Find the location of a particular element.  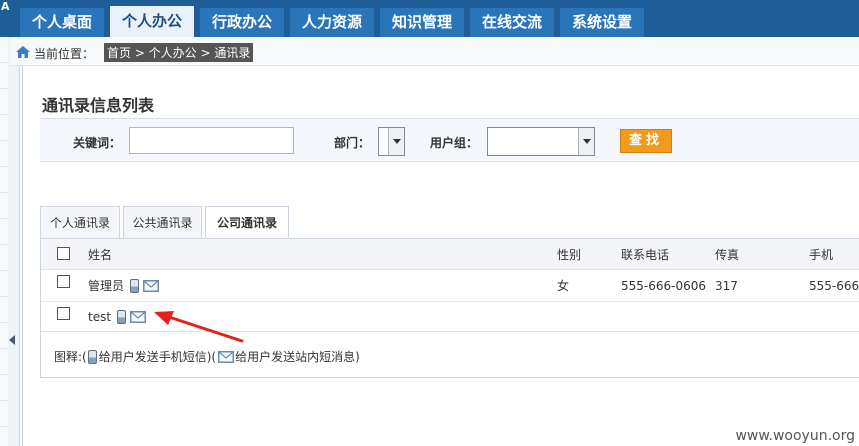

phone-cell: 555-666-0606 is located at coordinates (664, 285).